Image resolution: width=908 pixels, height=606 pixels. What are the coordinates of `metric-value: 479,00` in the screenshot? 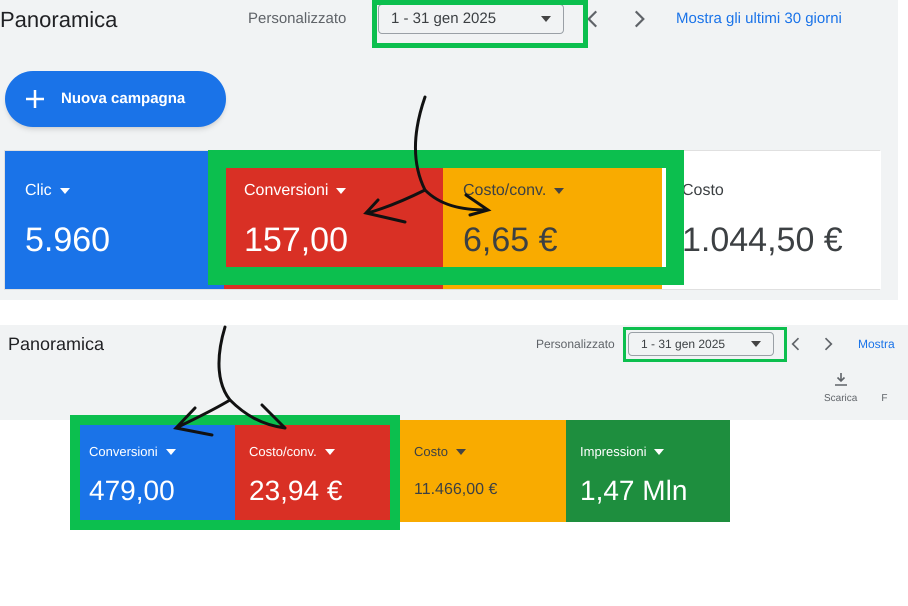 It's located at (132, 491).